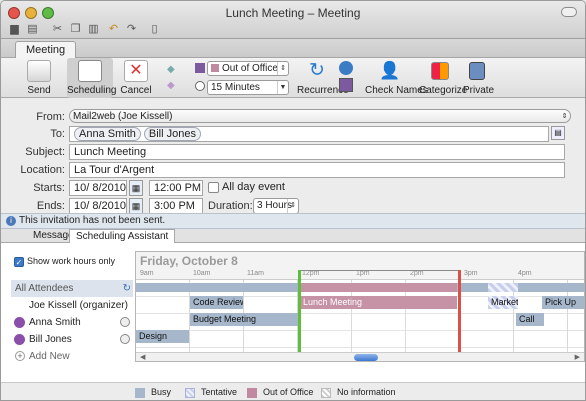 The image size is (586, 401). Describe the element at coordinates (293, 48) in the screenshot. I see `ribbon-tabs: Meeting` at that location.